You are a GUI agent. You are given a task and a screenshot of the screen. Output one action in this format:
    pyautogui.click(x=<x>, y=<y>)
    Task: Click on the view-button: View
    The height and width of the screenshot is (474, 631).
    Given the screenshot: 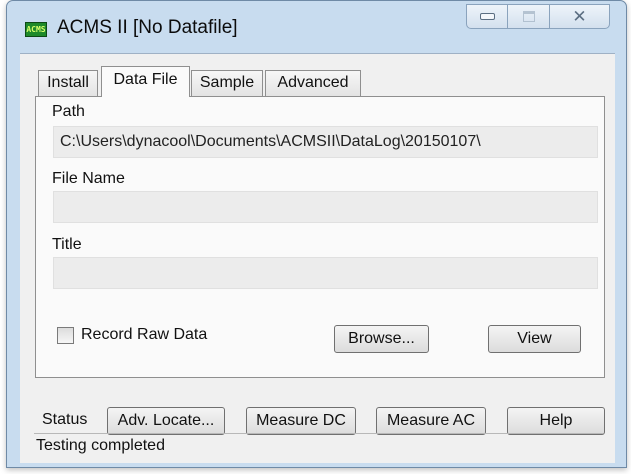 What is the action you would take?
    pyautogui.click(x=534, y=339)
    